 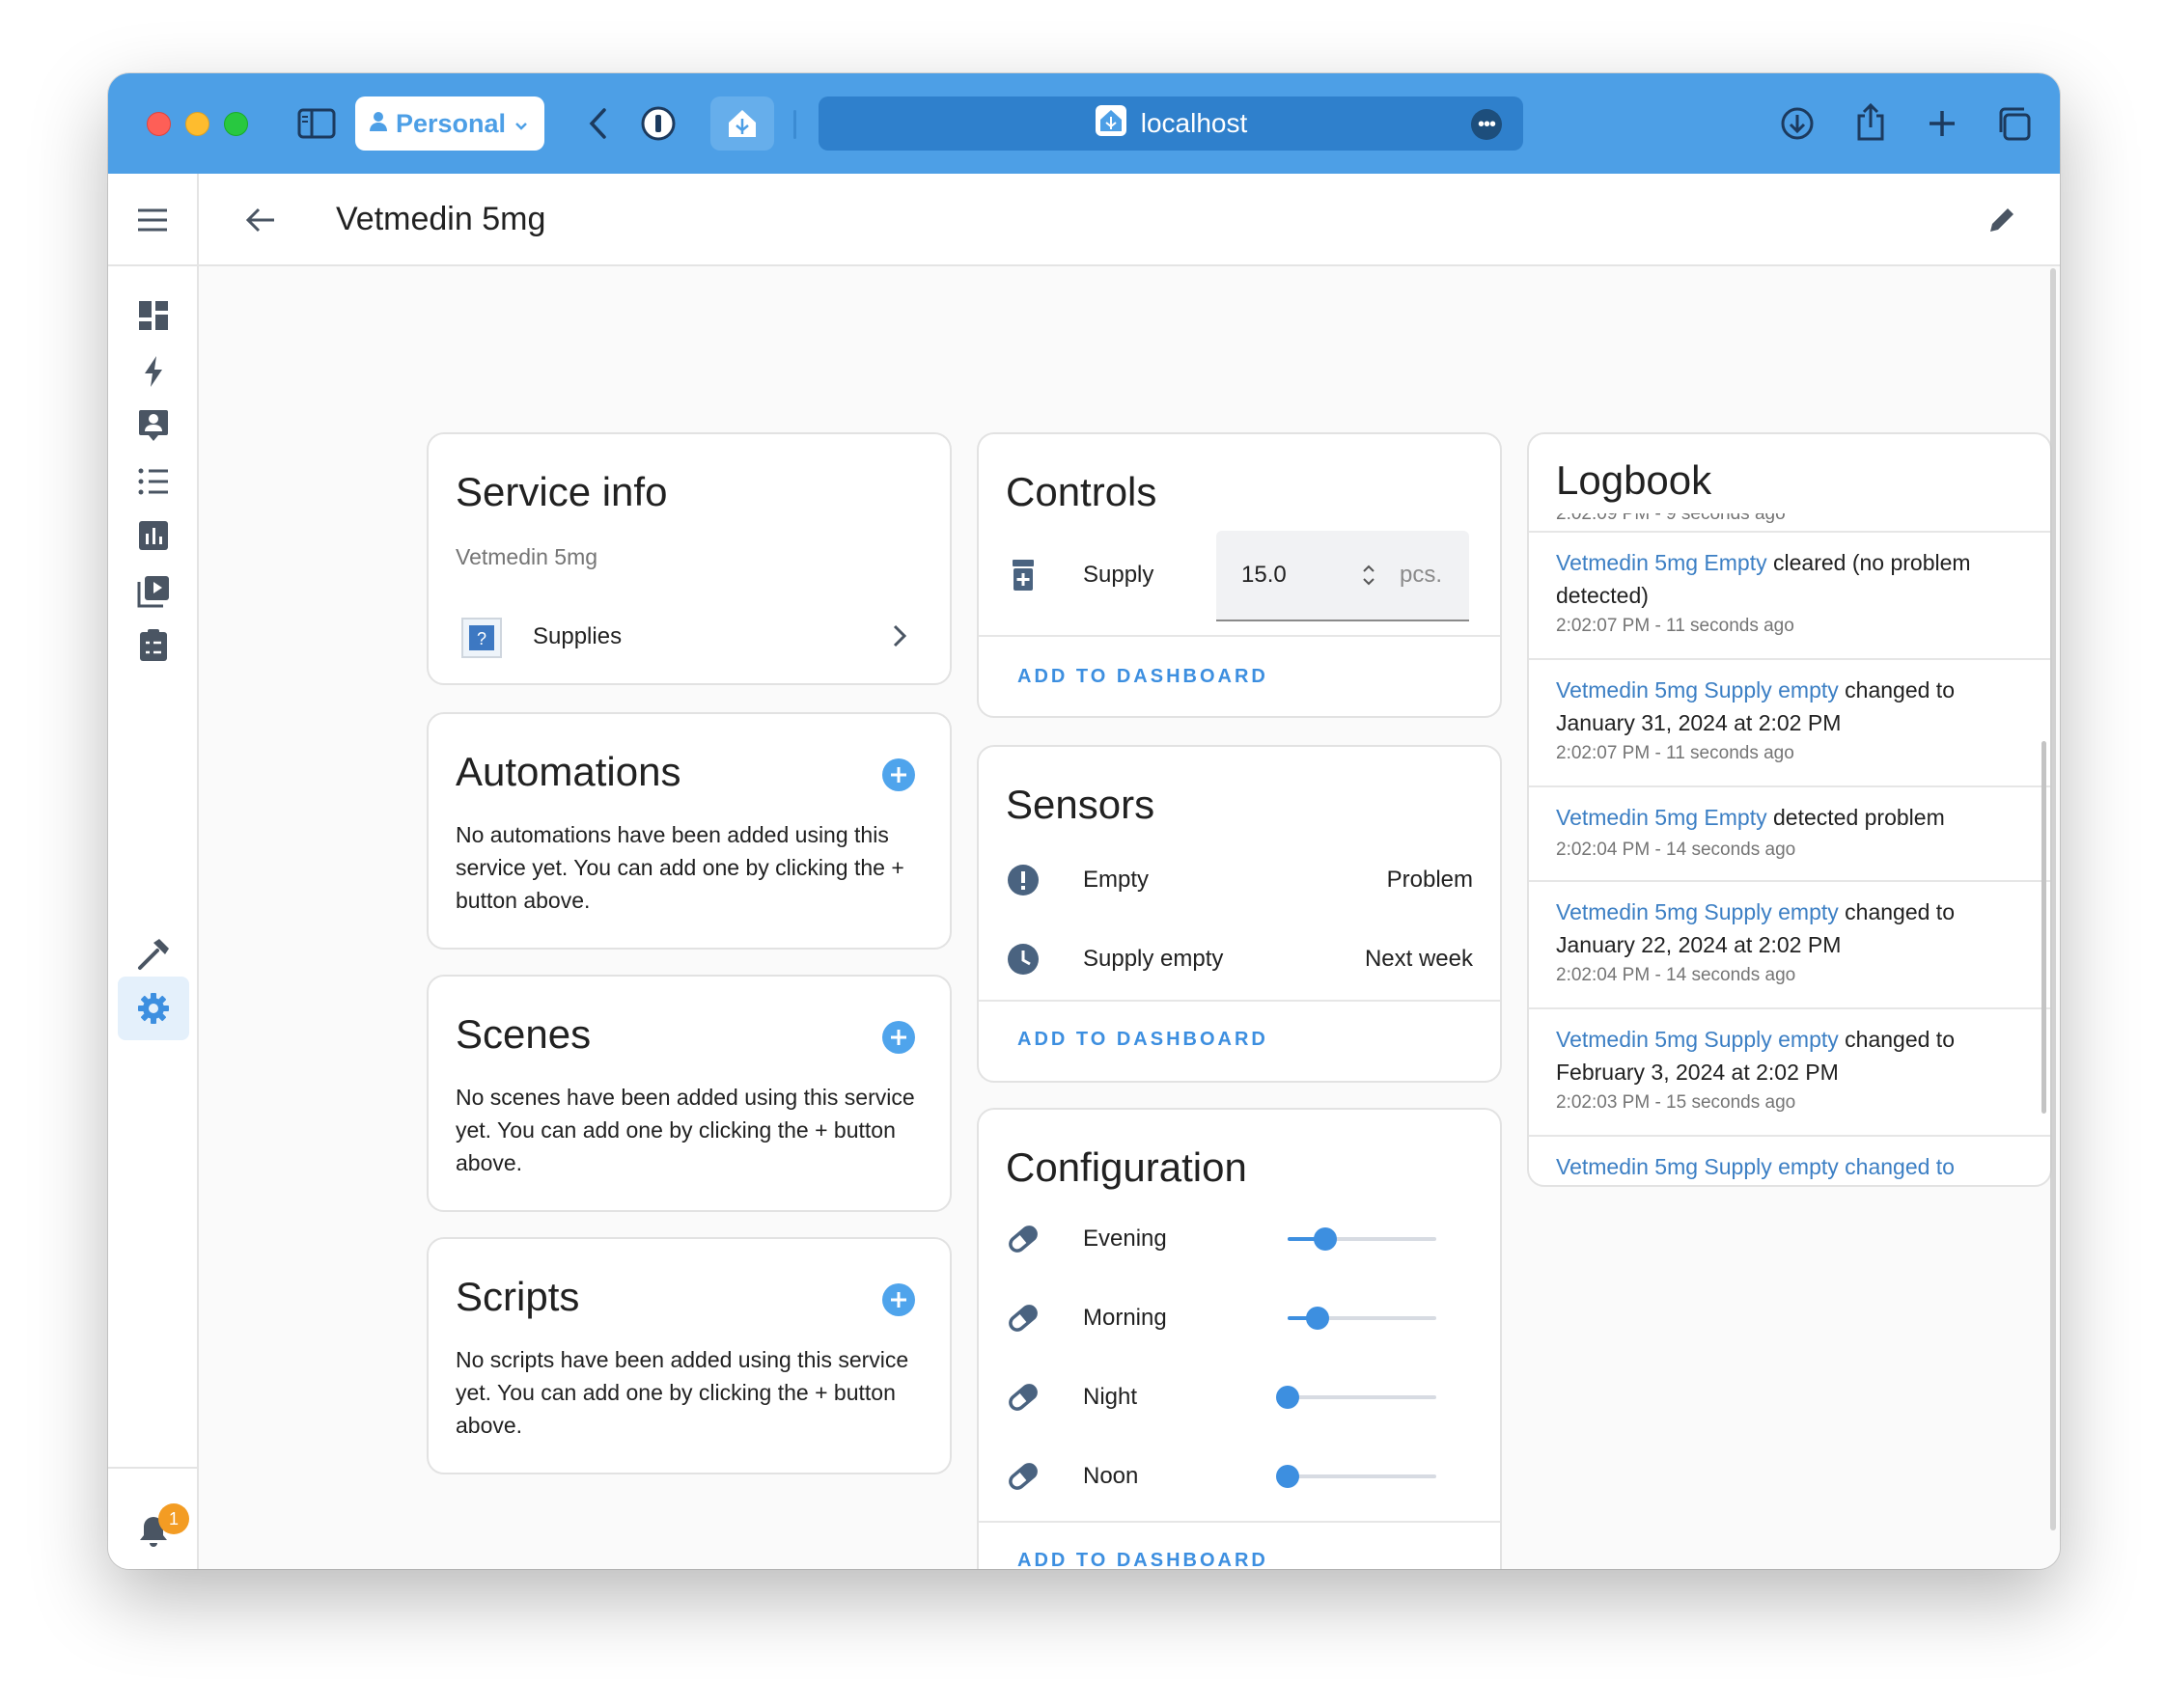 I want to click on controls-footer: ADD TO DASHBOARD, so click(x=1240, y=675).